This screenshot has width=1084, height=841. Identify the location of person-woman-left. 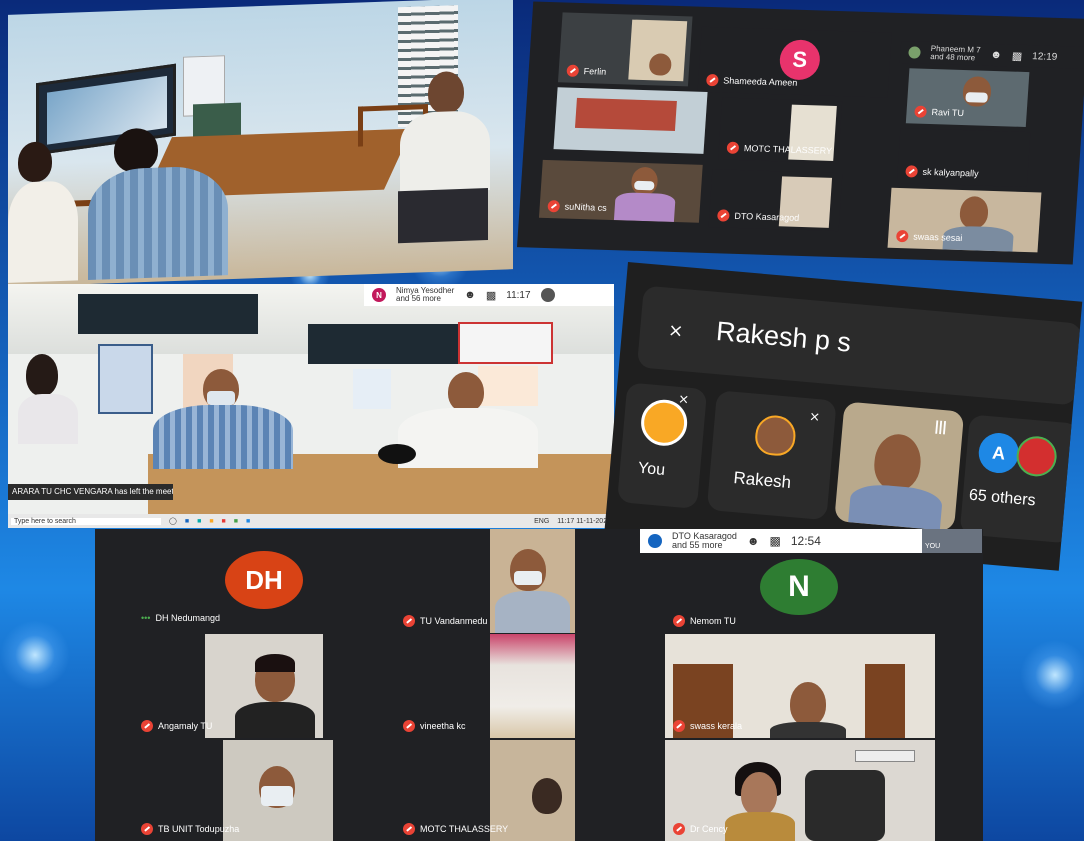
(48, 399).